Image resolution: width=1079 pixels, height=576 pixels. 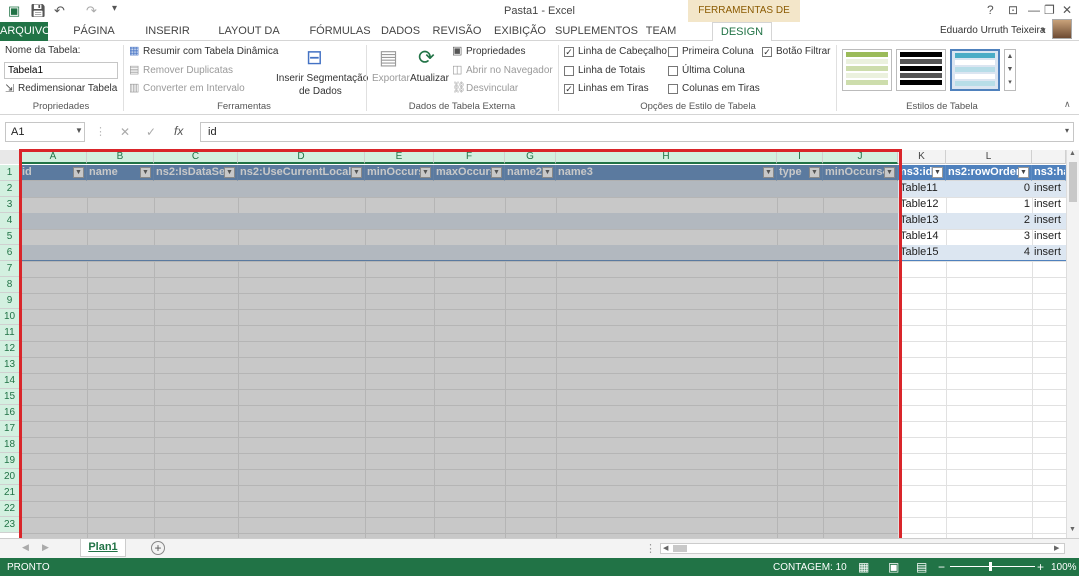 What do you see at coordinates (767, 52) in the screenshot?
I see `filter-button-checkbox: ✓` at bounding box center [767, 52].